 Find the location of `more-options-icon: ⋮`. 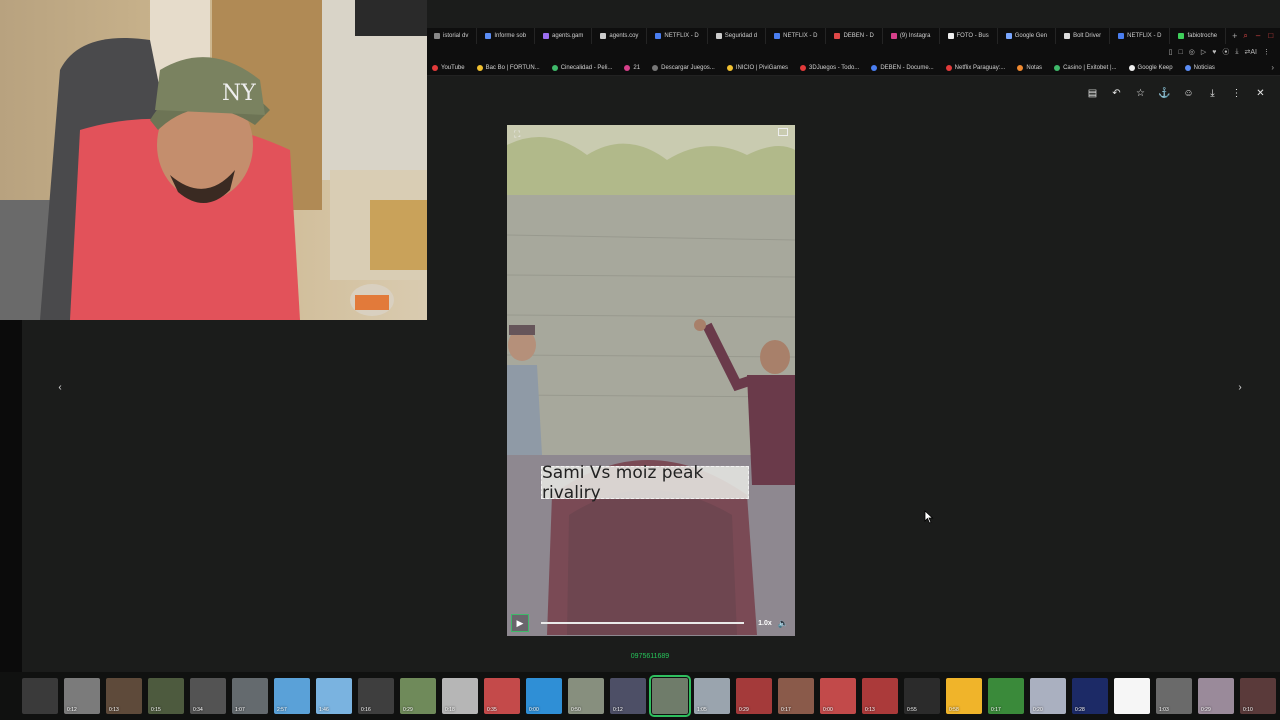

more-options-icon: ⋮ is located at coordinates (1236, 93).